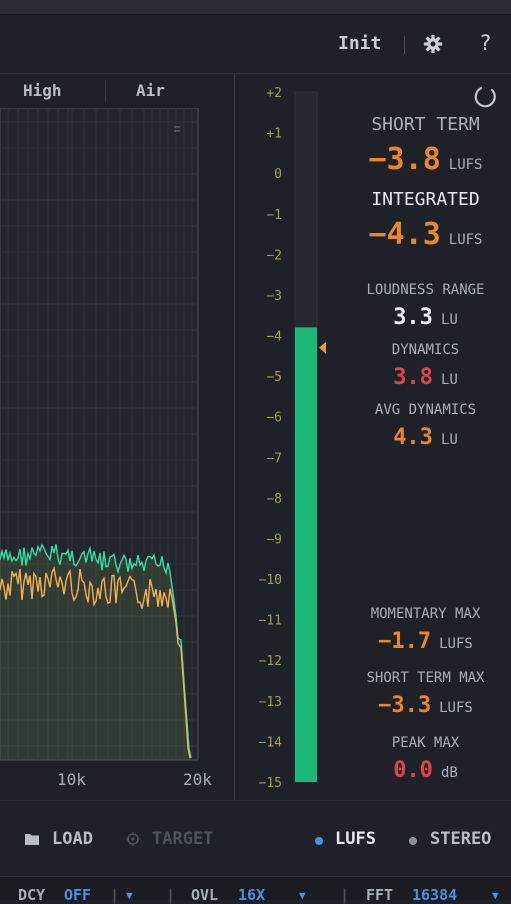 Image resolution: width=511 pixels, height=904 pixels. What do you see at coordinates (425, 678) in the screenshot?
I see `short-term-max-label: SHORT TERM MAX` at bounding box center [425, 678].